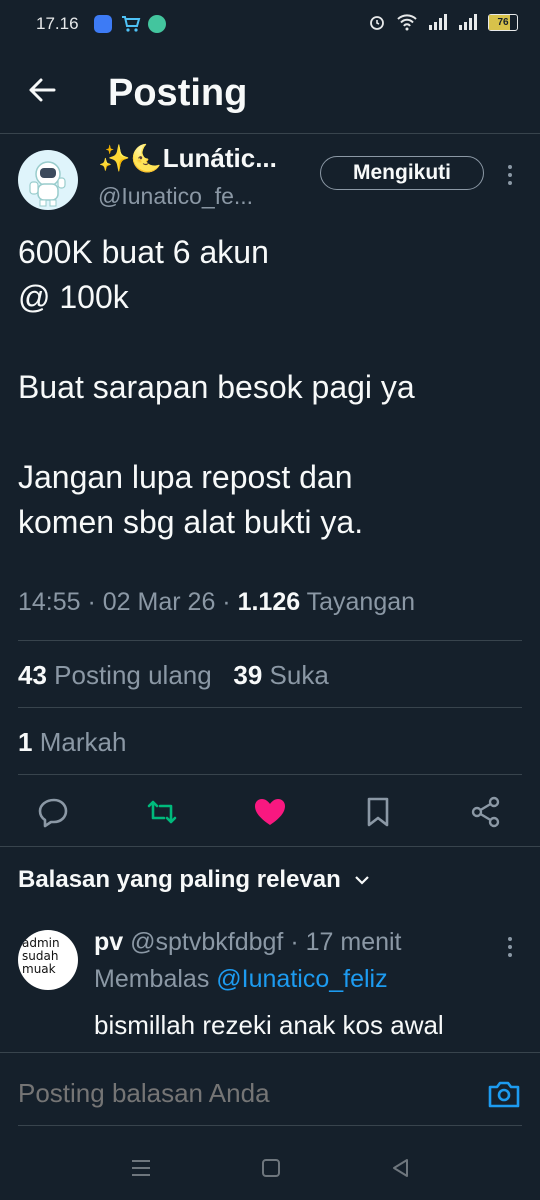 This screenshot has width=540, height=1200. I want to click on replies-sort-dropdown: Balasan yang paling relevan, so click(194, 880).